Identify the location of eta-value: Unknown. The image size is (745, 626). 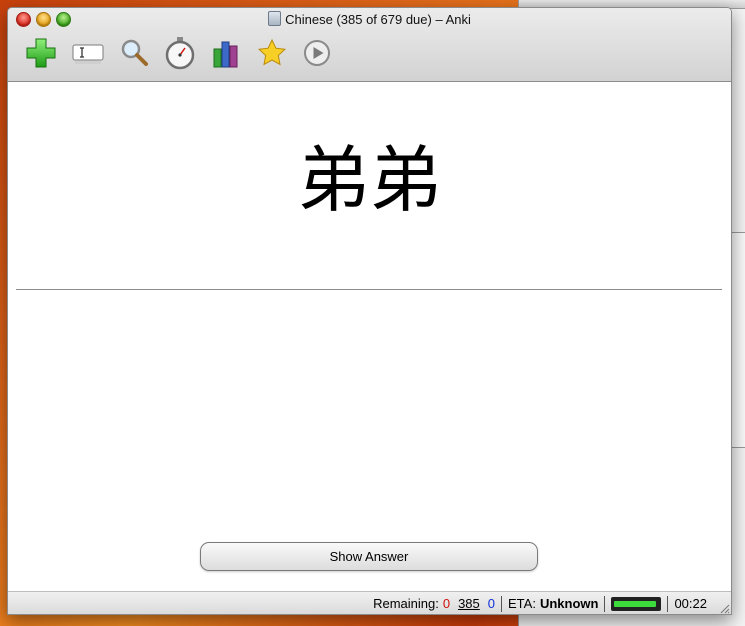
(569, 603).